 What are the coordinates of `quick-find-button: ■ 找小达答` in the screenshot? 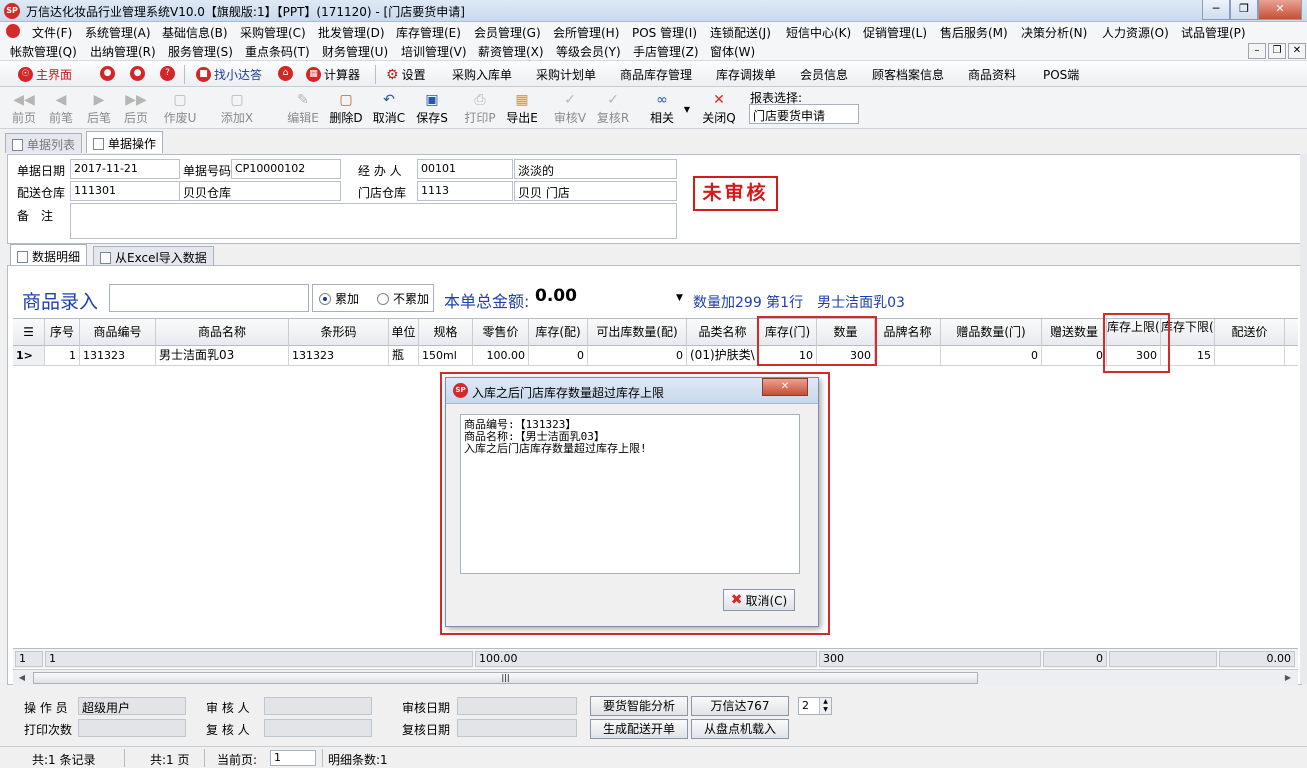 It's located at (229, 74).